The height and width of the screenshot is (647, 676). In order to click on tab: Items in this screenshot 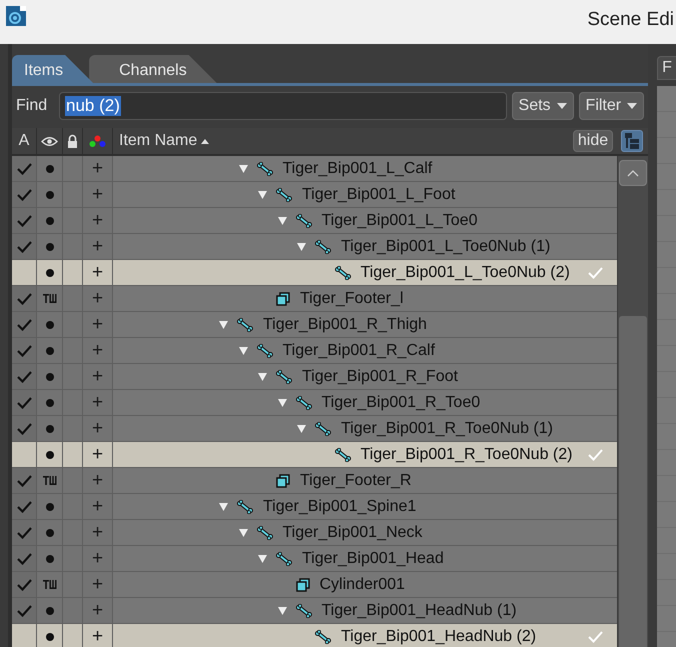, I will do `click(53, 69)`.